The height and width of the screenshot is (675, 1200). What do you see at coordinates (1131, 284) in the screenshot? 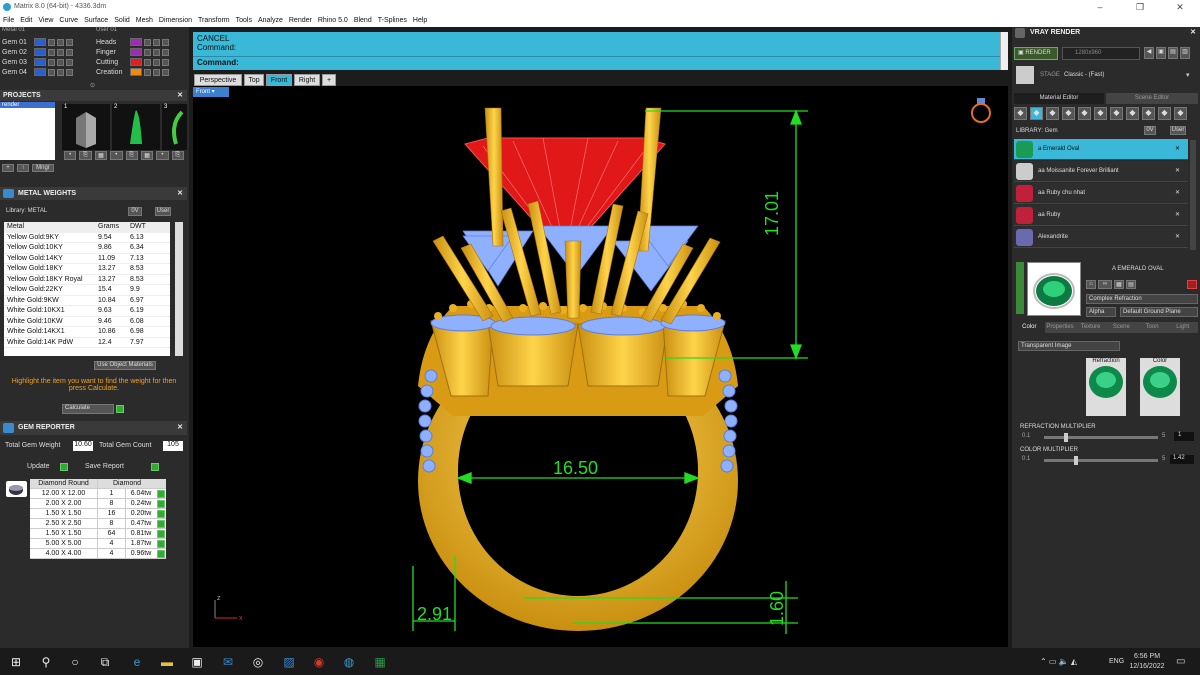
I see `tool-button: ▤` at bounding box center [1131, 284].